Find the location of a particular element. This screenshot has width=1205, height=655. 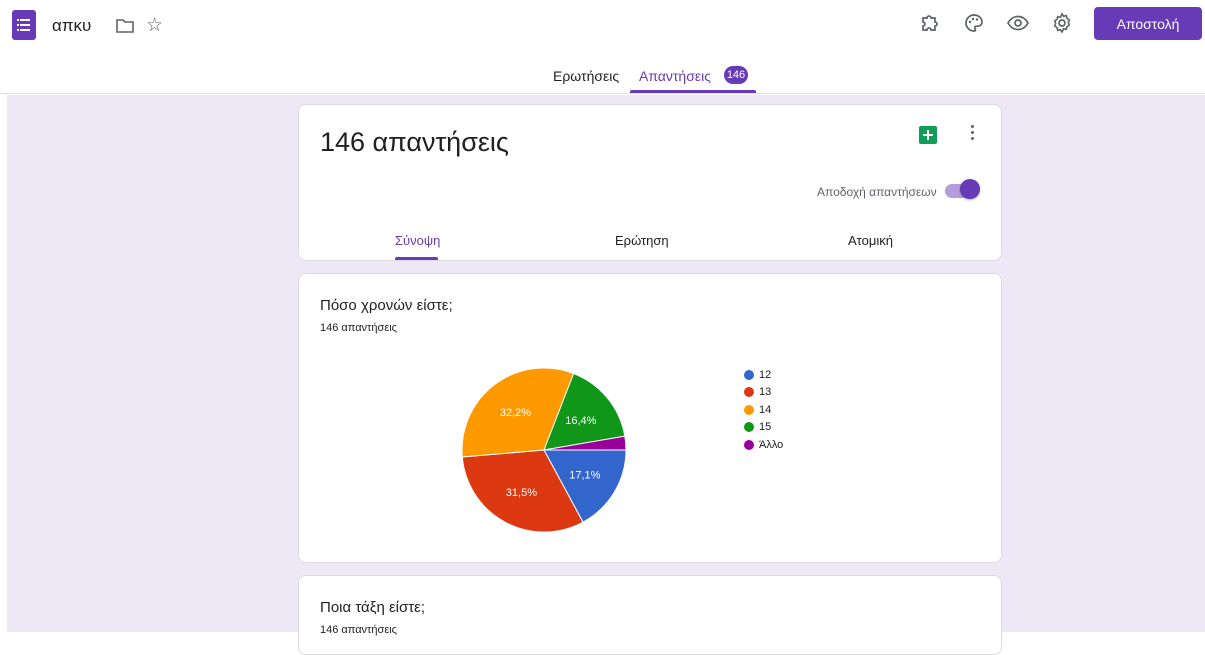

tab-individual: Ατομική is located at coordinates (870, 240).